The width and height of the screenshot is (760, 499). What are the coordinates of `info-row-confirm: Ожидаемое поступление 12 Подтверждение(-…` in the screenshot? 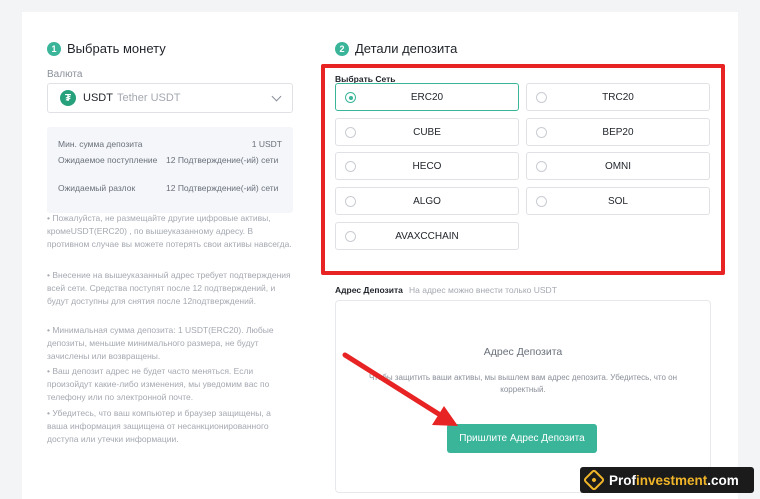 It's located at (170, 160).